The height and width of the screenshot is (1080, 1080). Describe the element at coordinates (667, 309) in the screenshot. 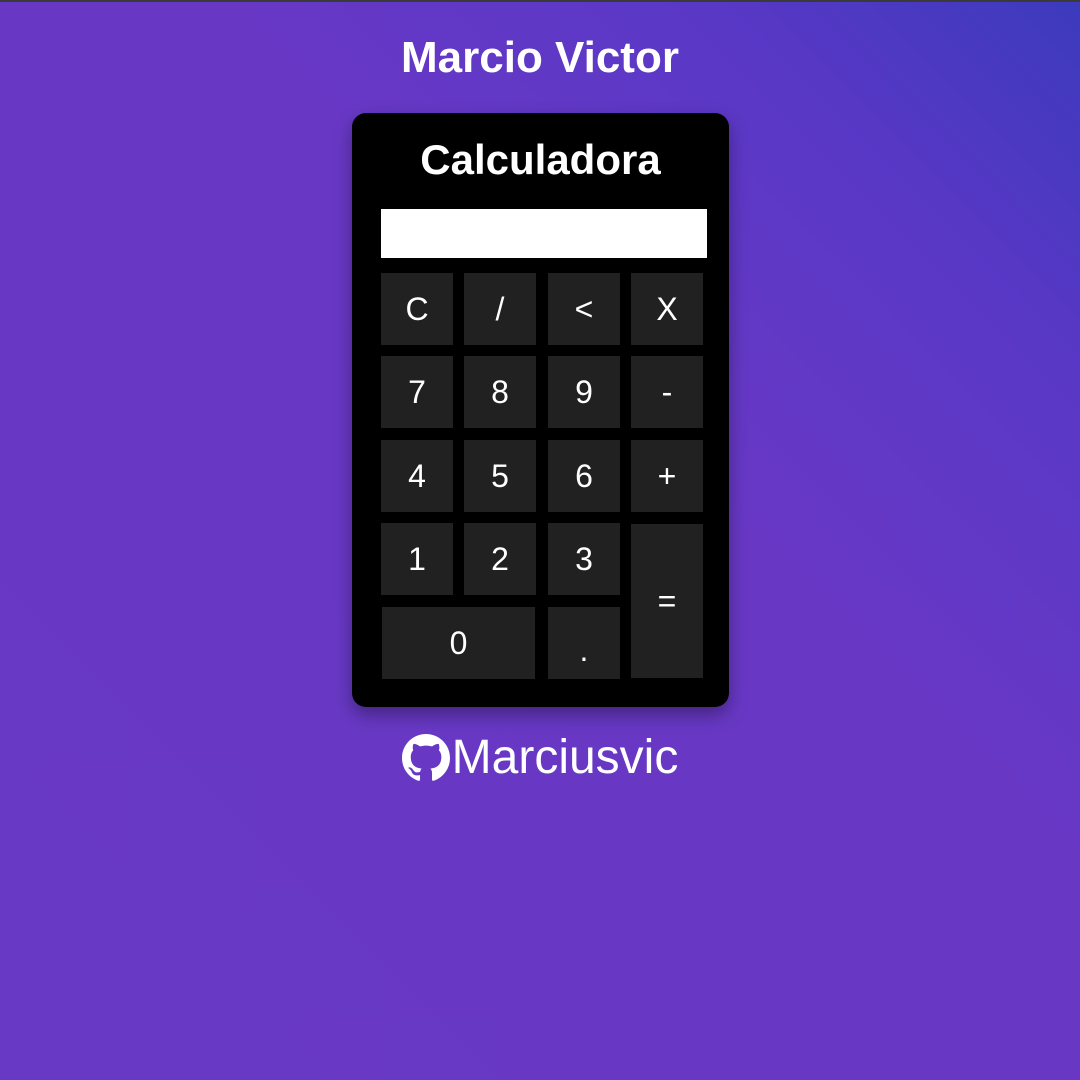

I see `multiply-button: X` at that location.